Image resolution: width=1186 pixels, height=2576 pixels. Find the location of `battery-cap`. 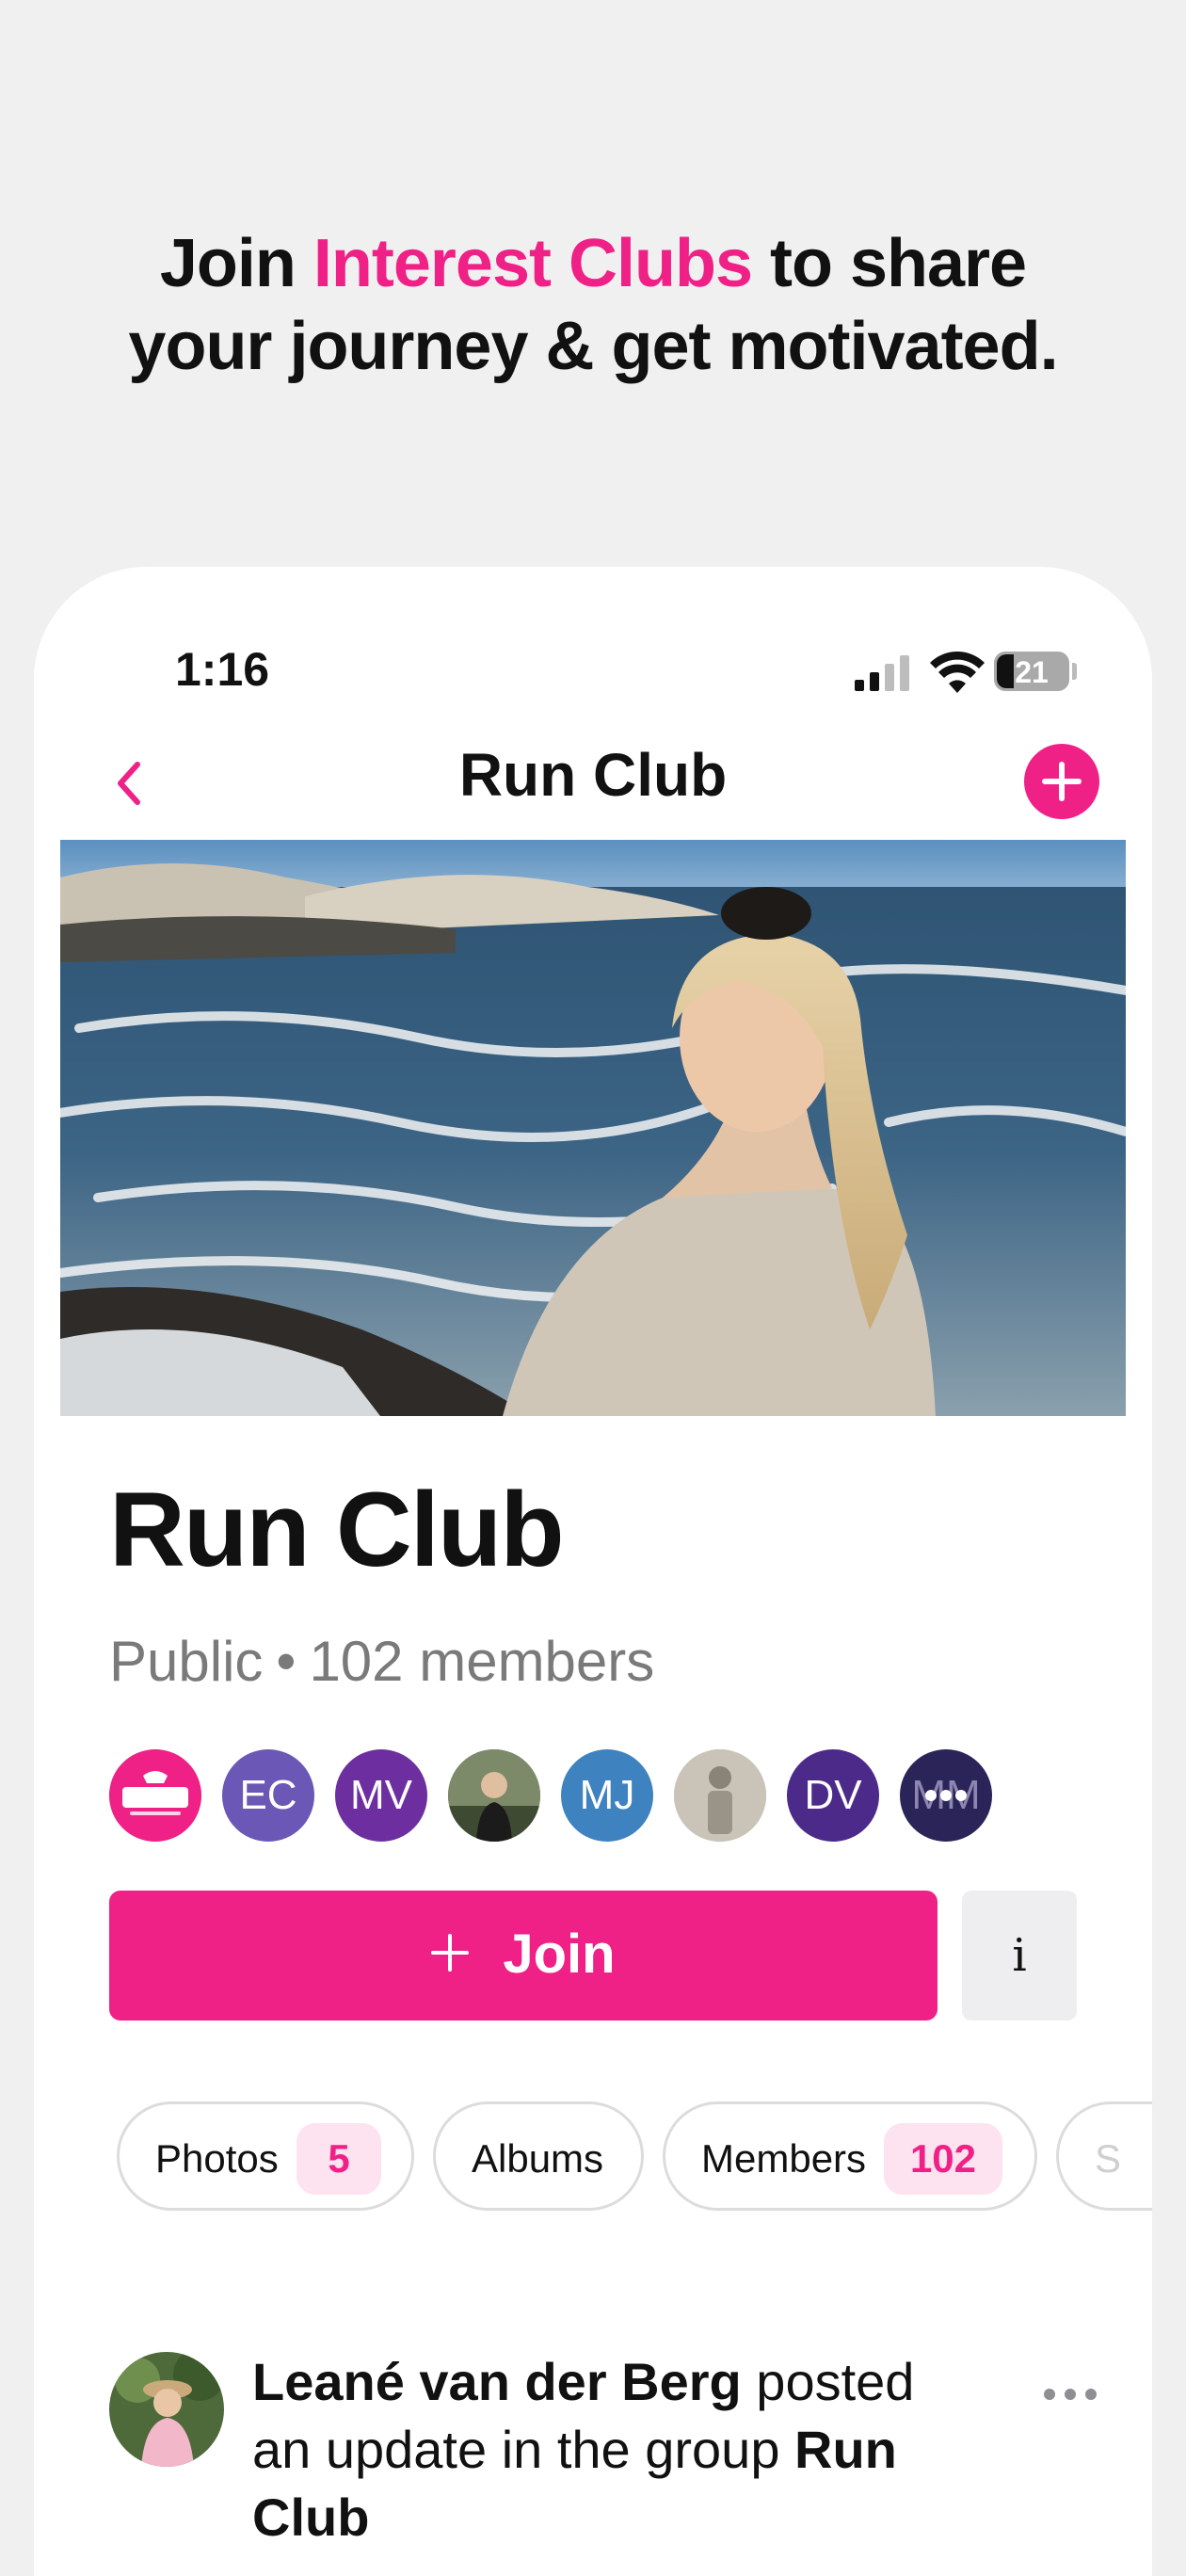

battery-cap is located at coordinates (1074, 671).